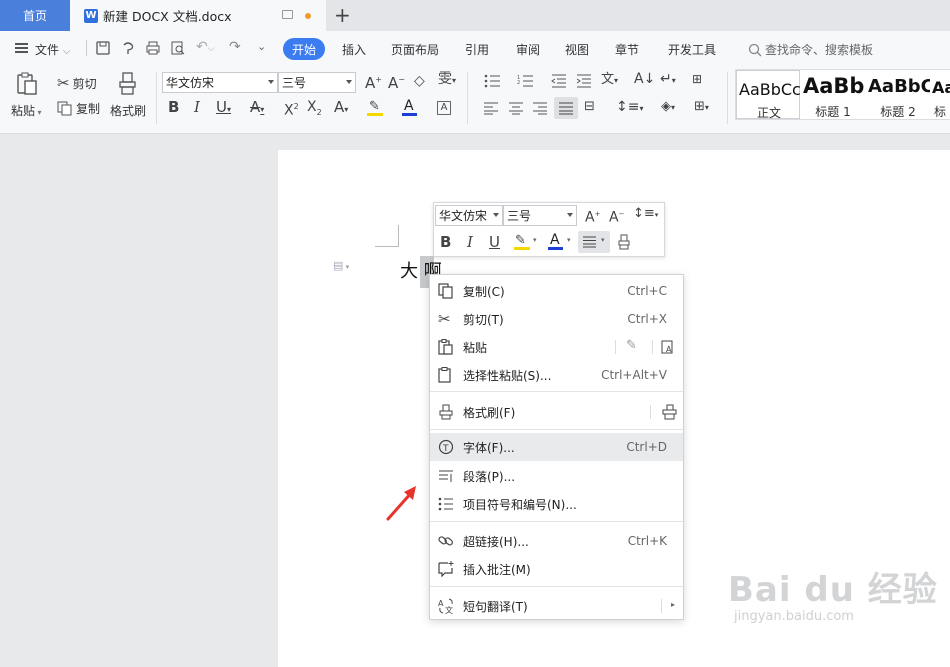 Image resolution: width=950 pixels, height=667 pixels. Describe the element at coordinates (629, 108) in the screenshot. I see `line-spacing-icon: ↕≡▾` at that location.